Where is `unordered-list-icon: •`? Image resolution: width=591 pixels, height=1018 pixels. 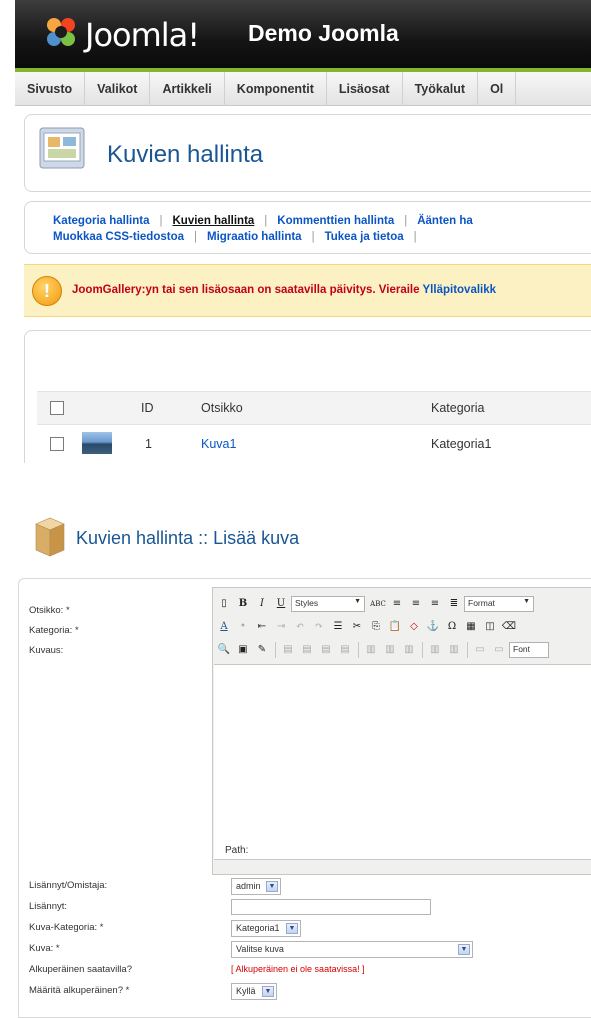
unordered-list-icon: • is located at coordinates (243, 626).